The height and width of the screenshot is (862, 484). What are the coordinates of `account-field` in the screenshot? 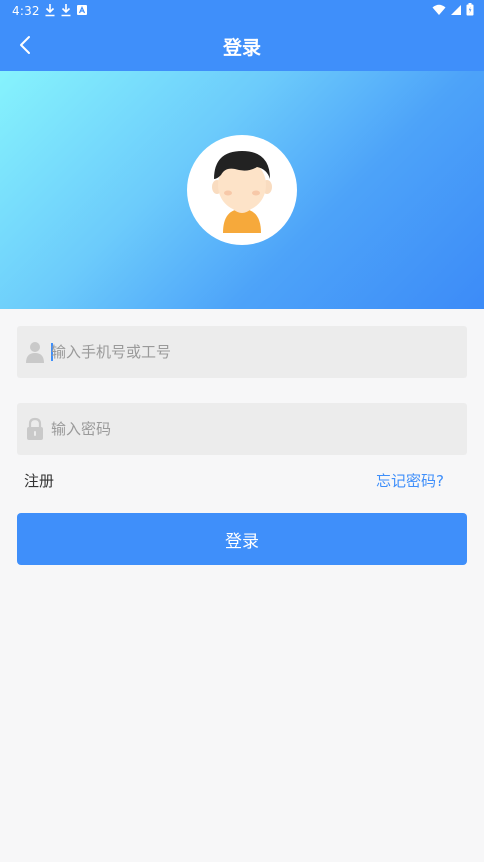 It's located at (242, 352).